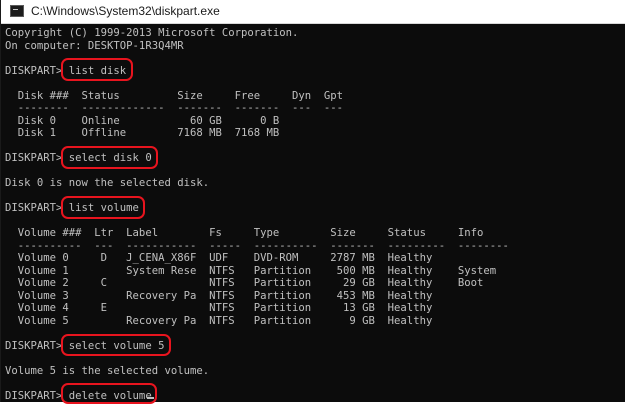 The image size is (625, 404). I want to click on highlight-list-disk, so click(97, 69).